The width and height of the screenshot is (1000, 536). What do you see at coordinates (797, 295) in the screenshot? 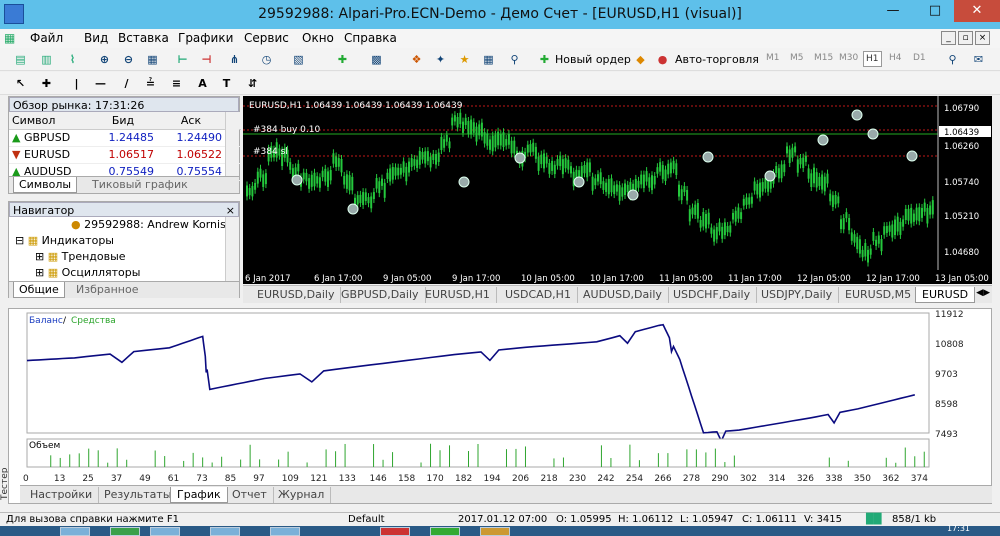
I see `chart-tab: USDJPY,Daily` at bounding box center [797, 295].